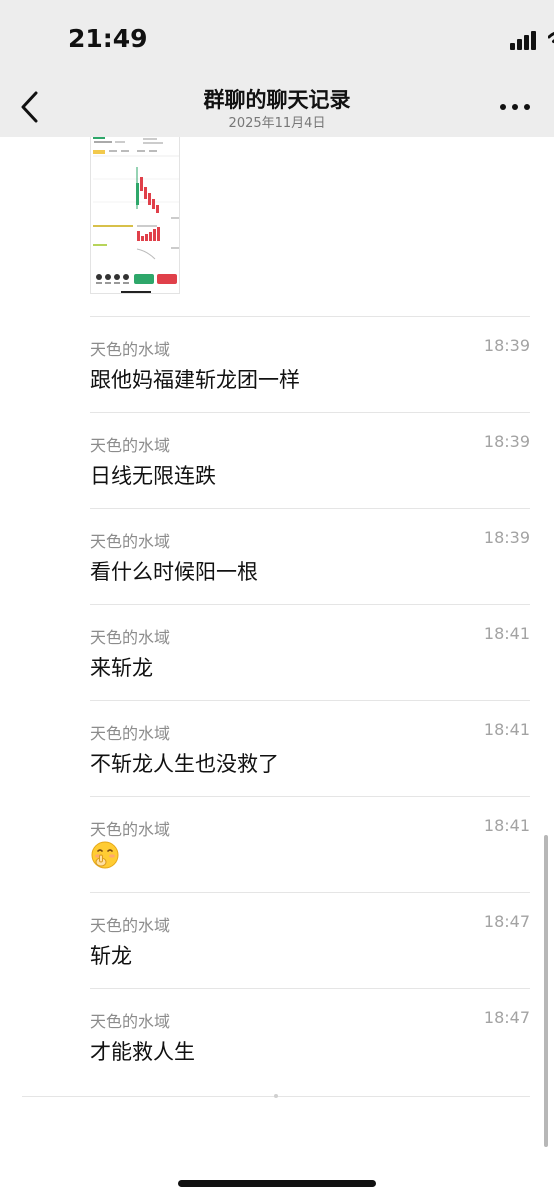  What do you see at coordinates (277, 460) in the screenshot?
I see `message-item: 天色的水域 18:39 日线无限连跌` at bounding box center [277, 460].